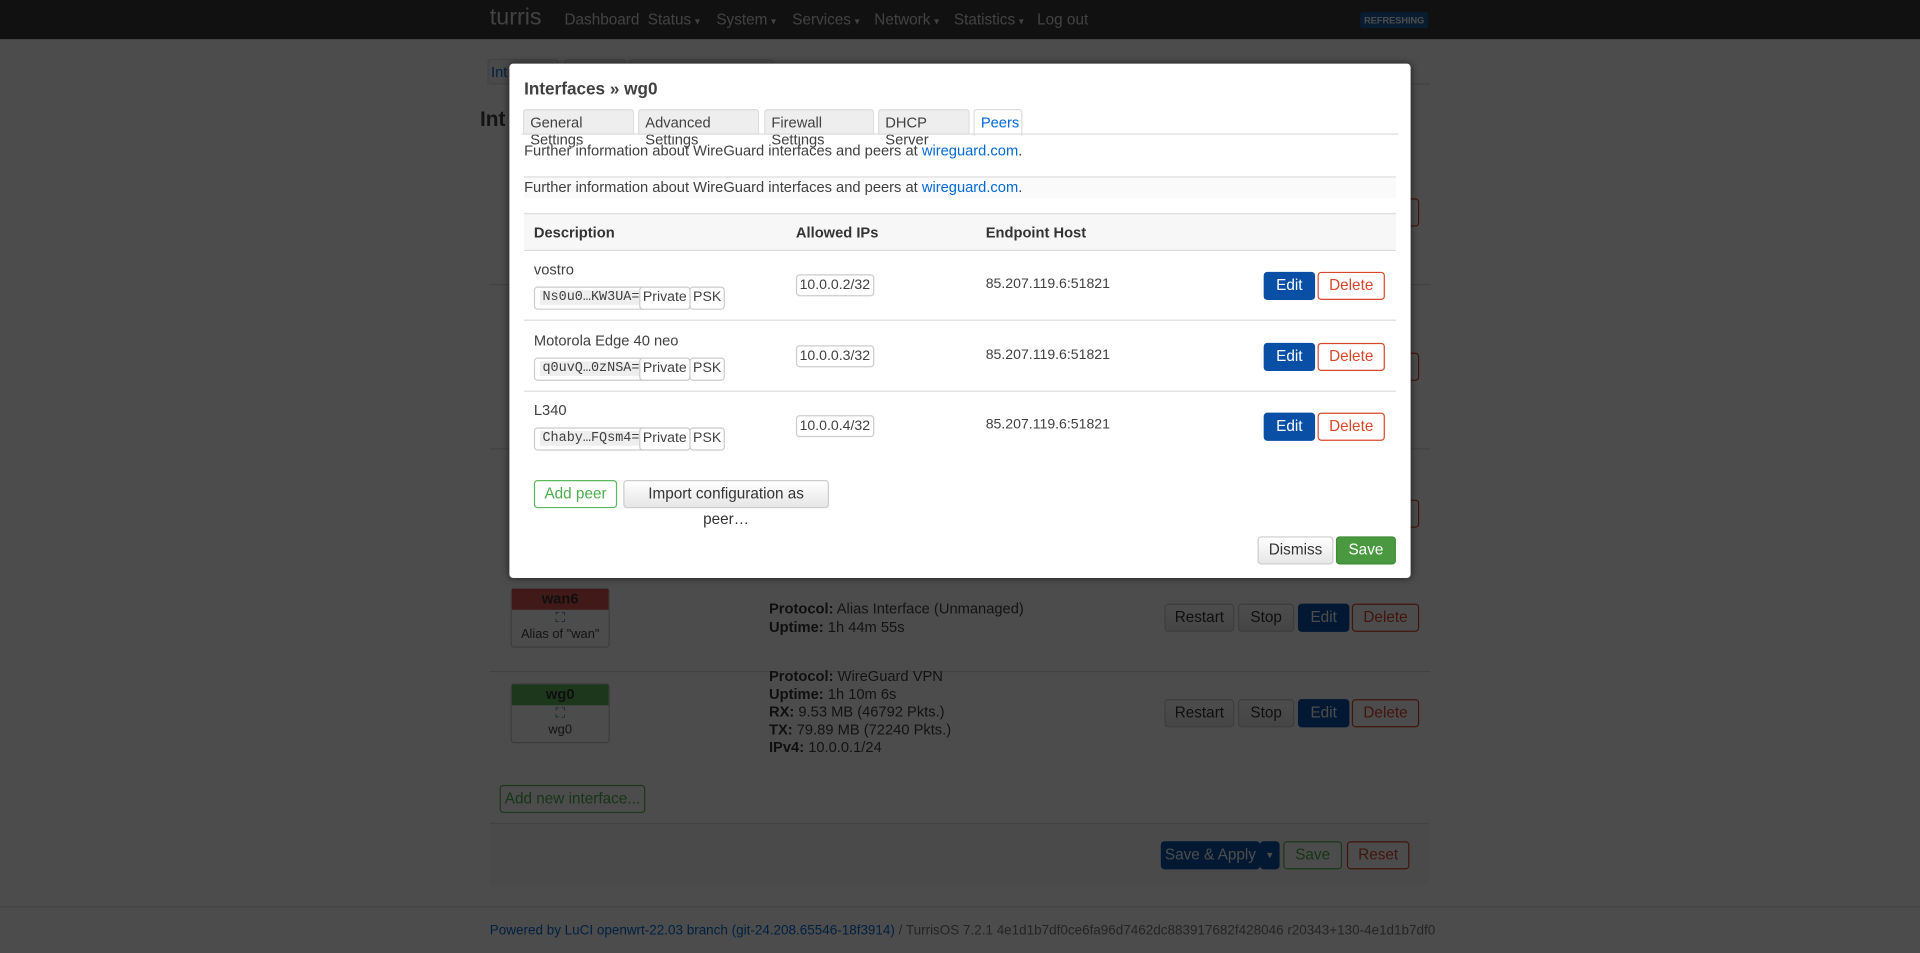 The image size is (1920, 953). What do you see at coordinates (601, 19) in the screenshot?
I see `nav-dashboard: Dashboard` at bounding box center [601, 19].